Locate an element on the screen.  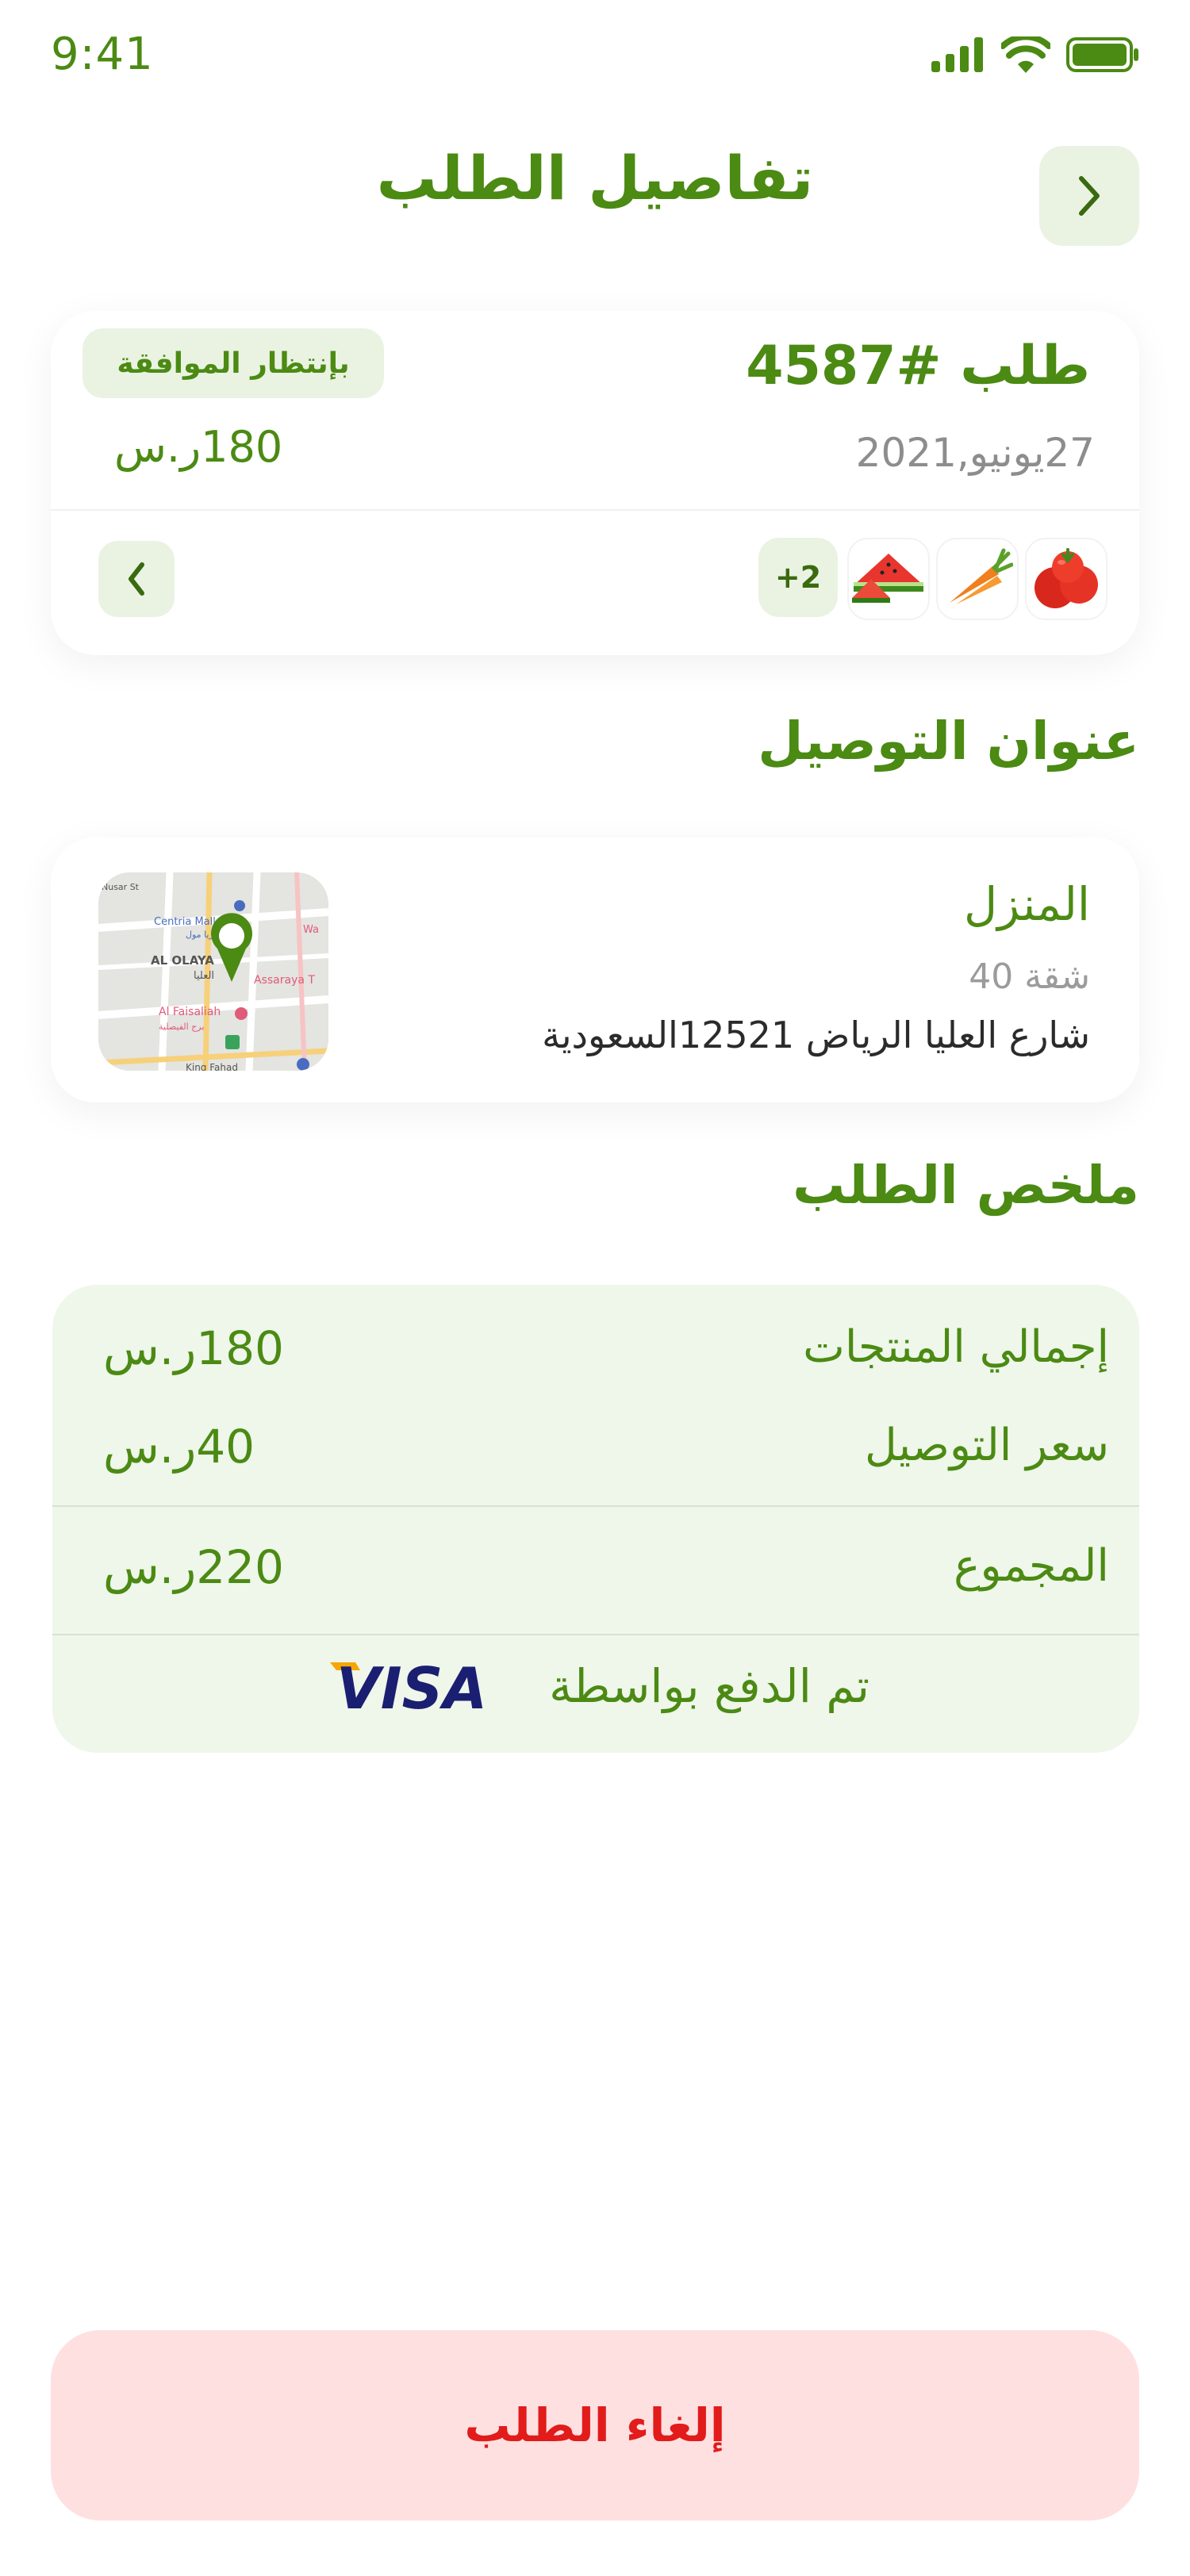
tomato-icon is located at coordinates (1066, 578).